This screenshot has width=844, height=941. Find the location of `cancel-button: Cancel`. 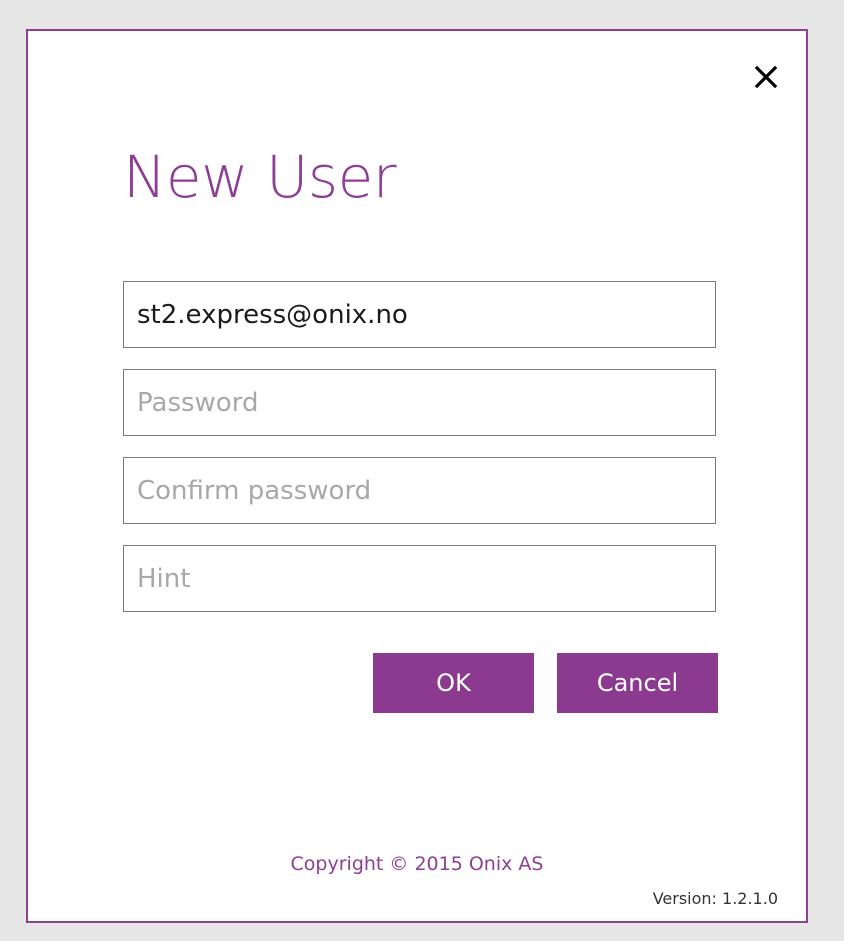

cancel-button: Cancel is located at coordinates (637, 683).